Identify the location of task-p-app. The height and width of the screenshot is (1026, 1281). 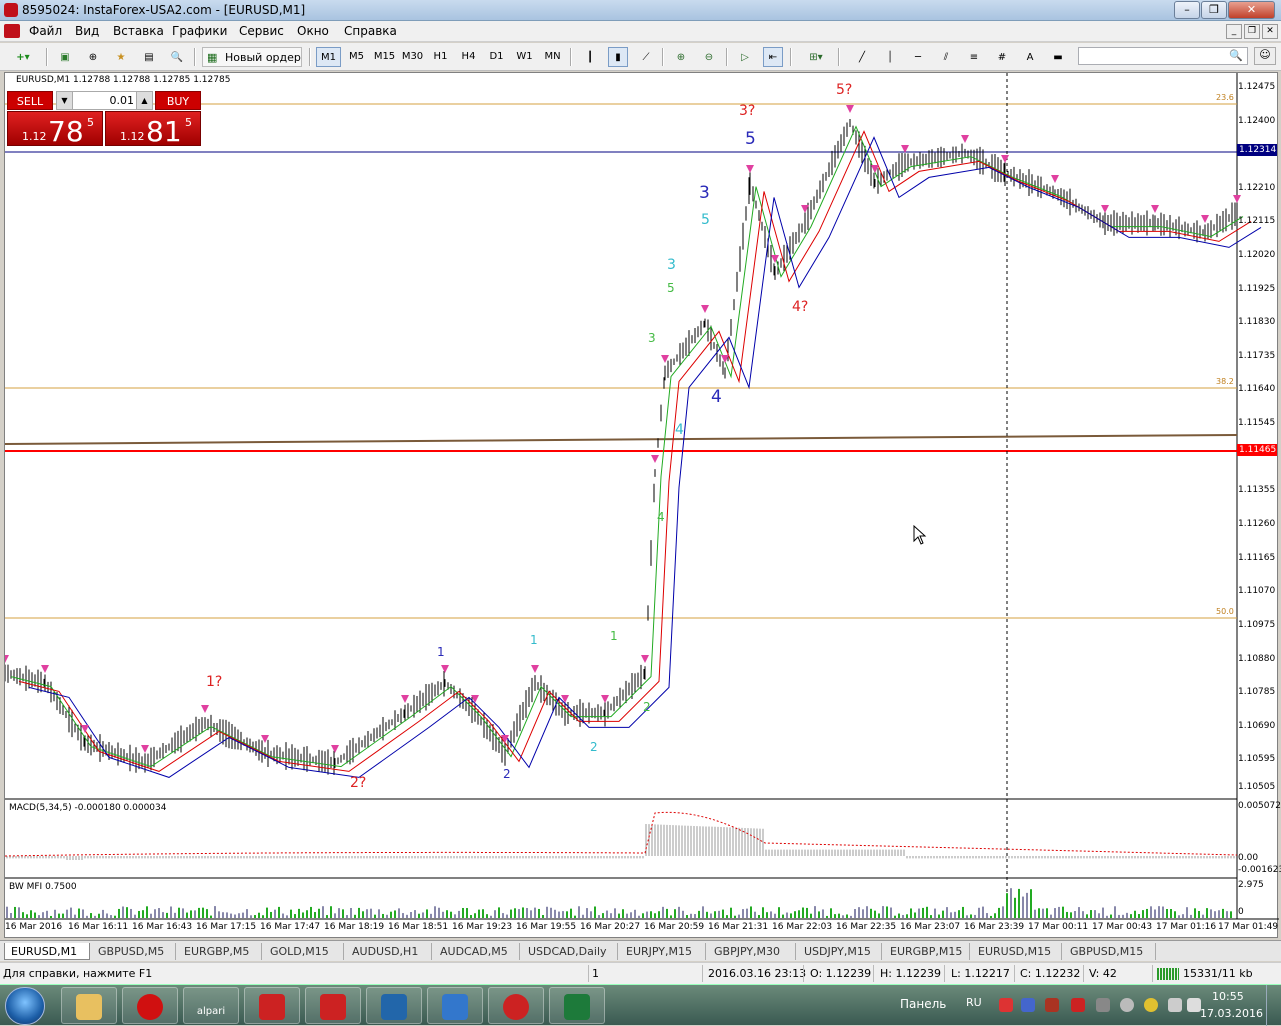
(455, 1005).